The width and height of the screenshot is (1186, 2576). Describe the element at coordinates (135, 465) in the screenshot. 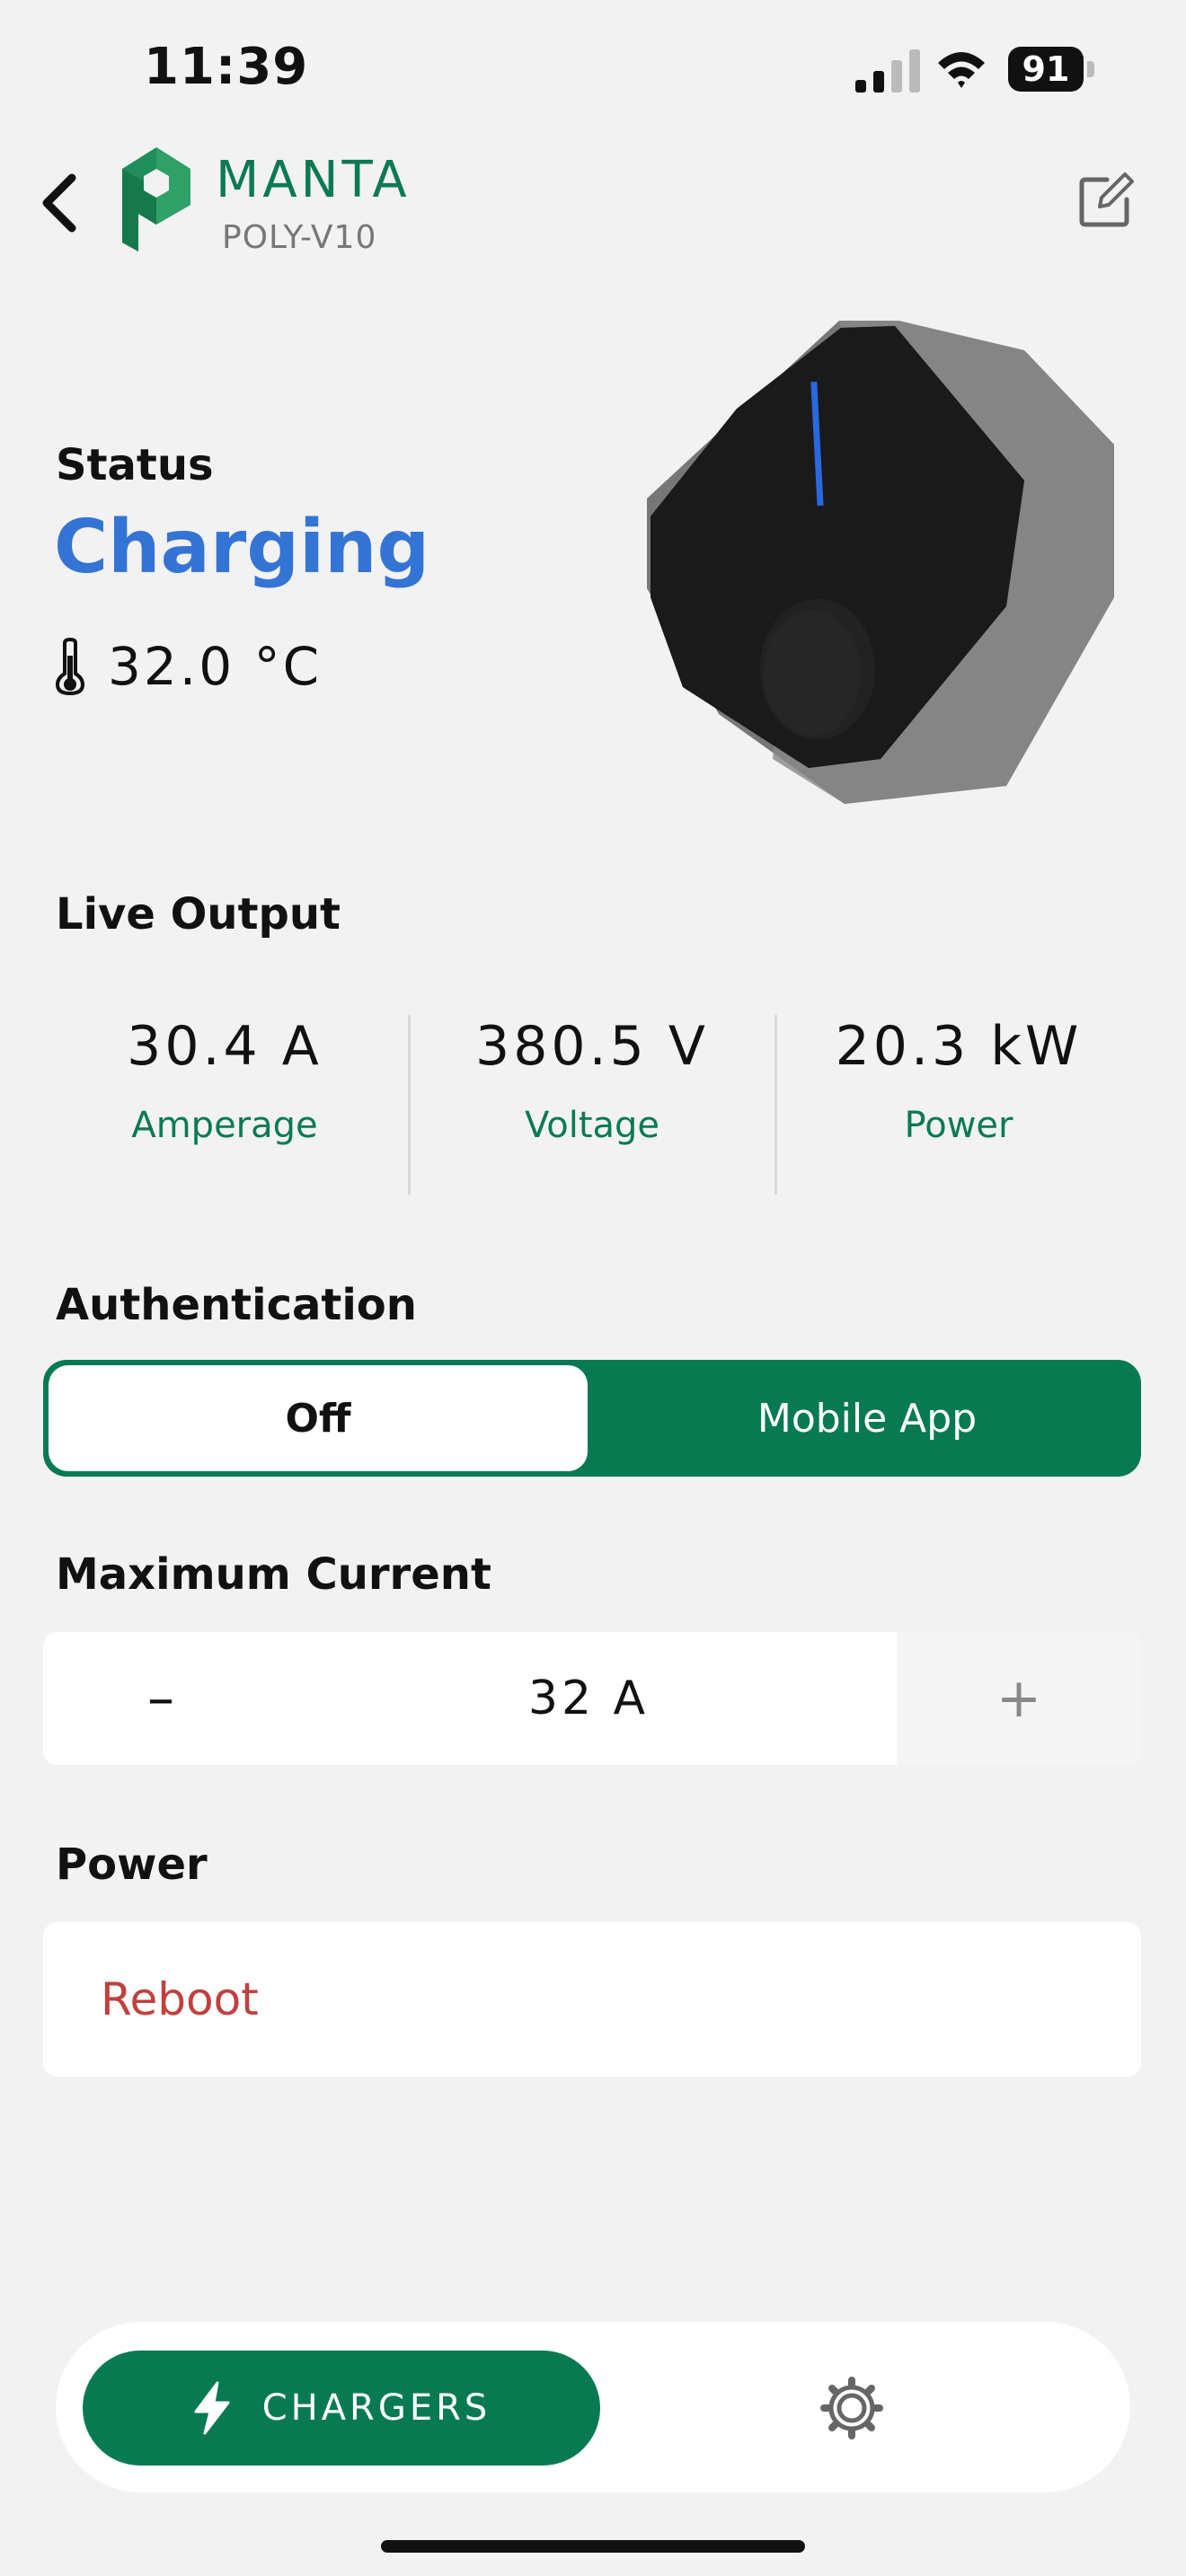

I see `status-label: Status` at that location.